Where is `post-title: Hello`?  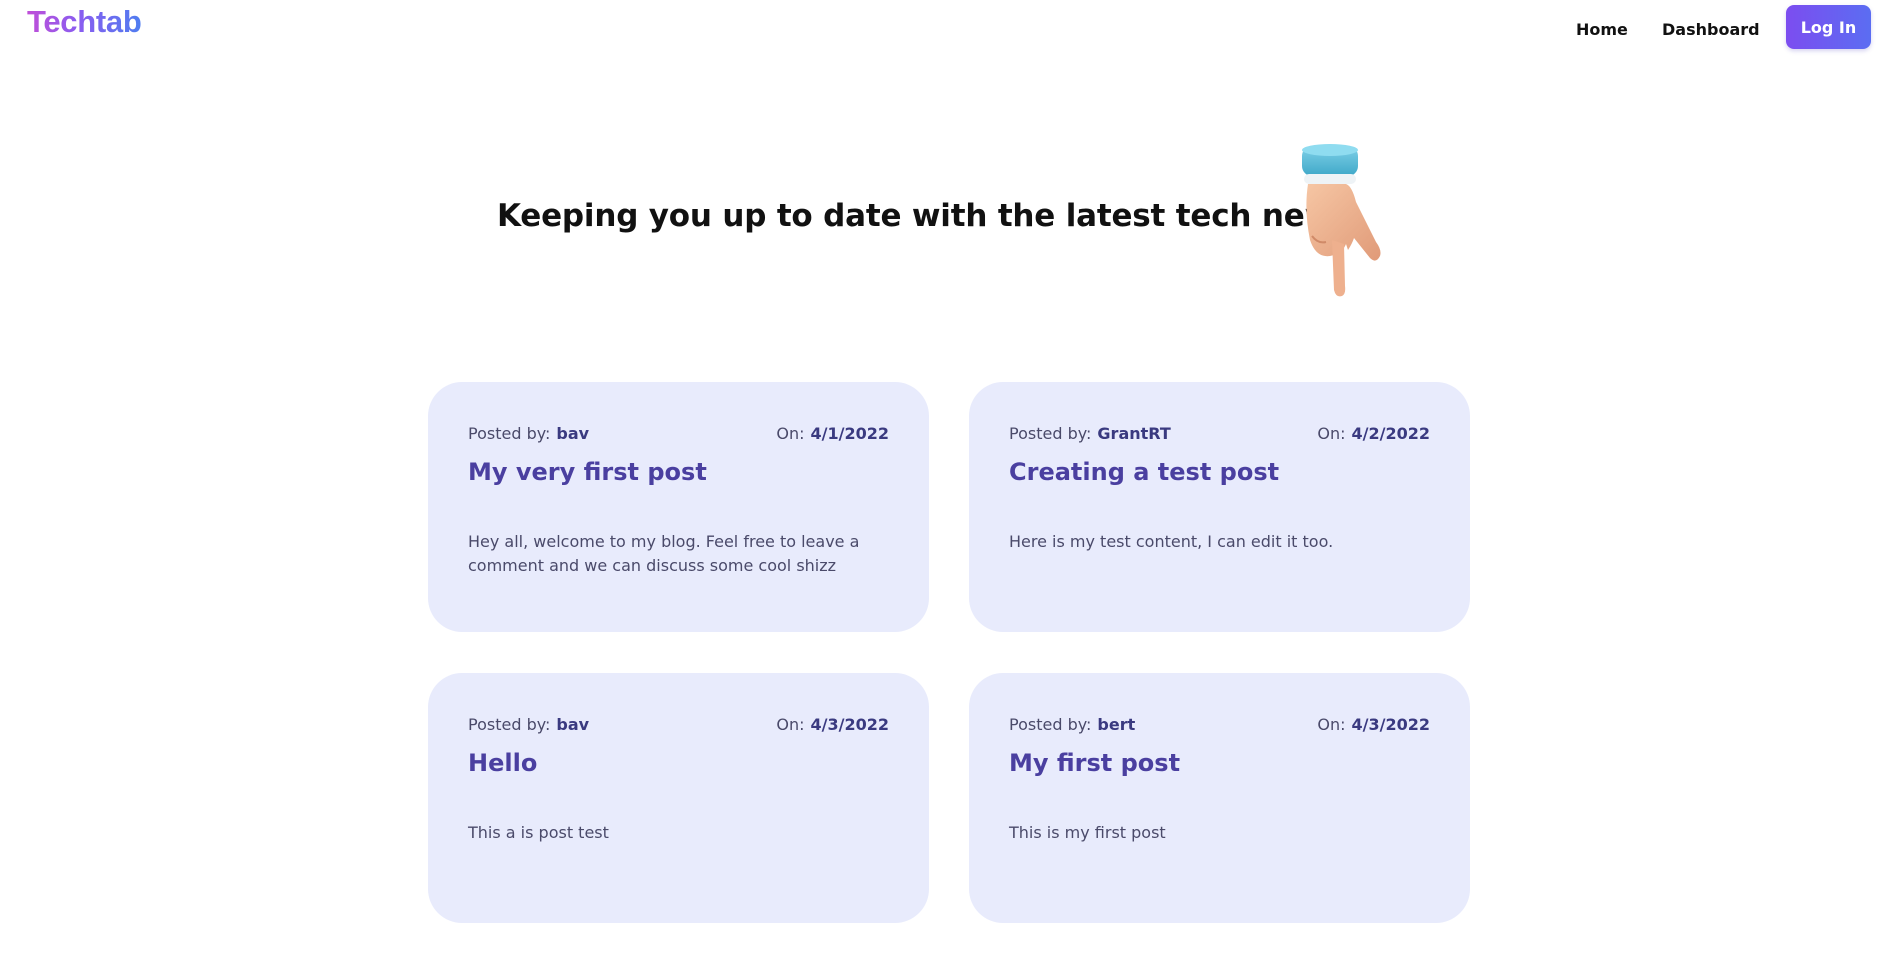 post-title: Hello is located at coordinates (502, 763).